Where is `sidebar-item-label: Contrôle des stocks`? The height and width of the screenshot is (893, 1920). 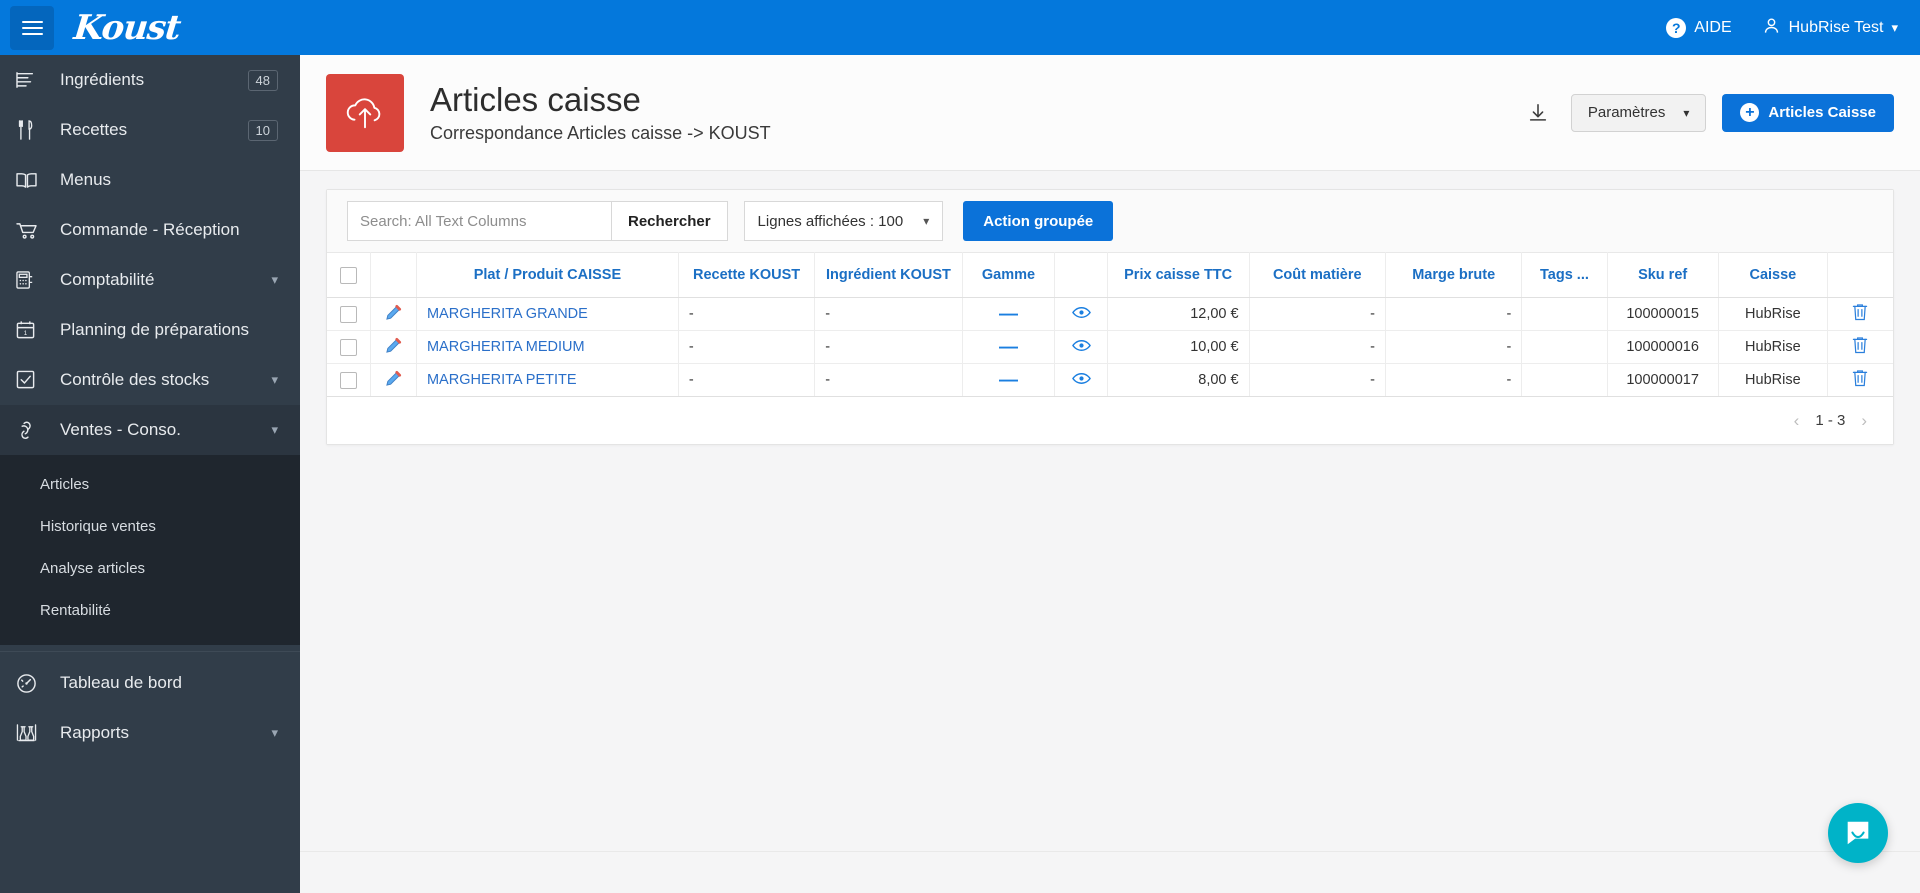
sidebar-item-label: Contrôle des stocks is located at coordinates (135, 379).